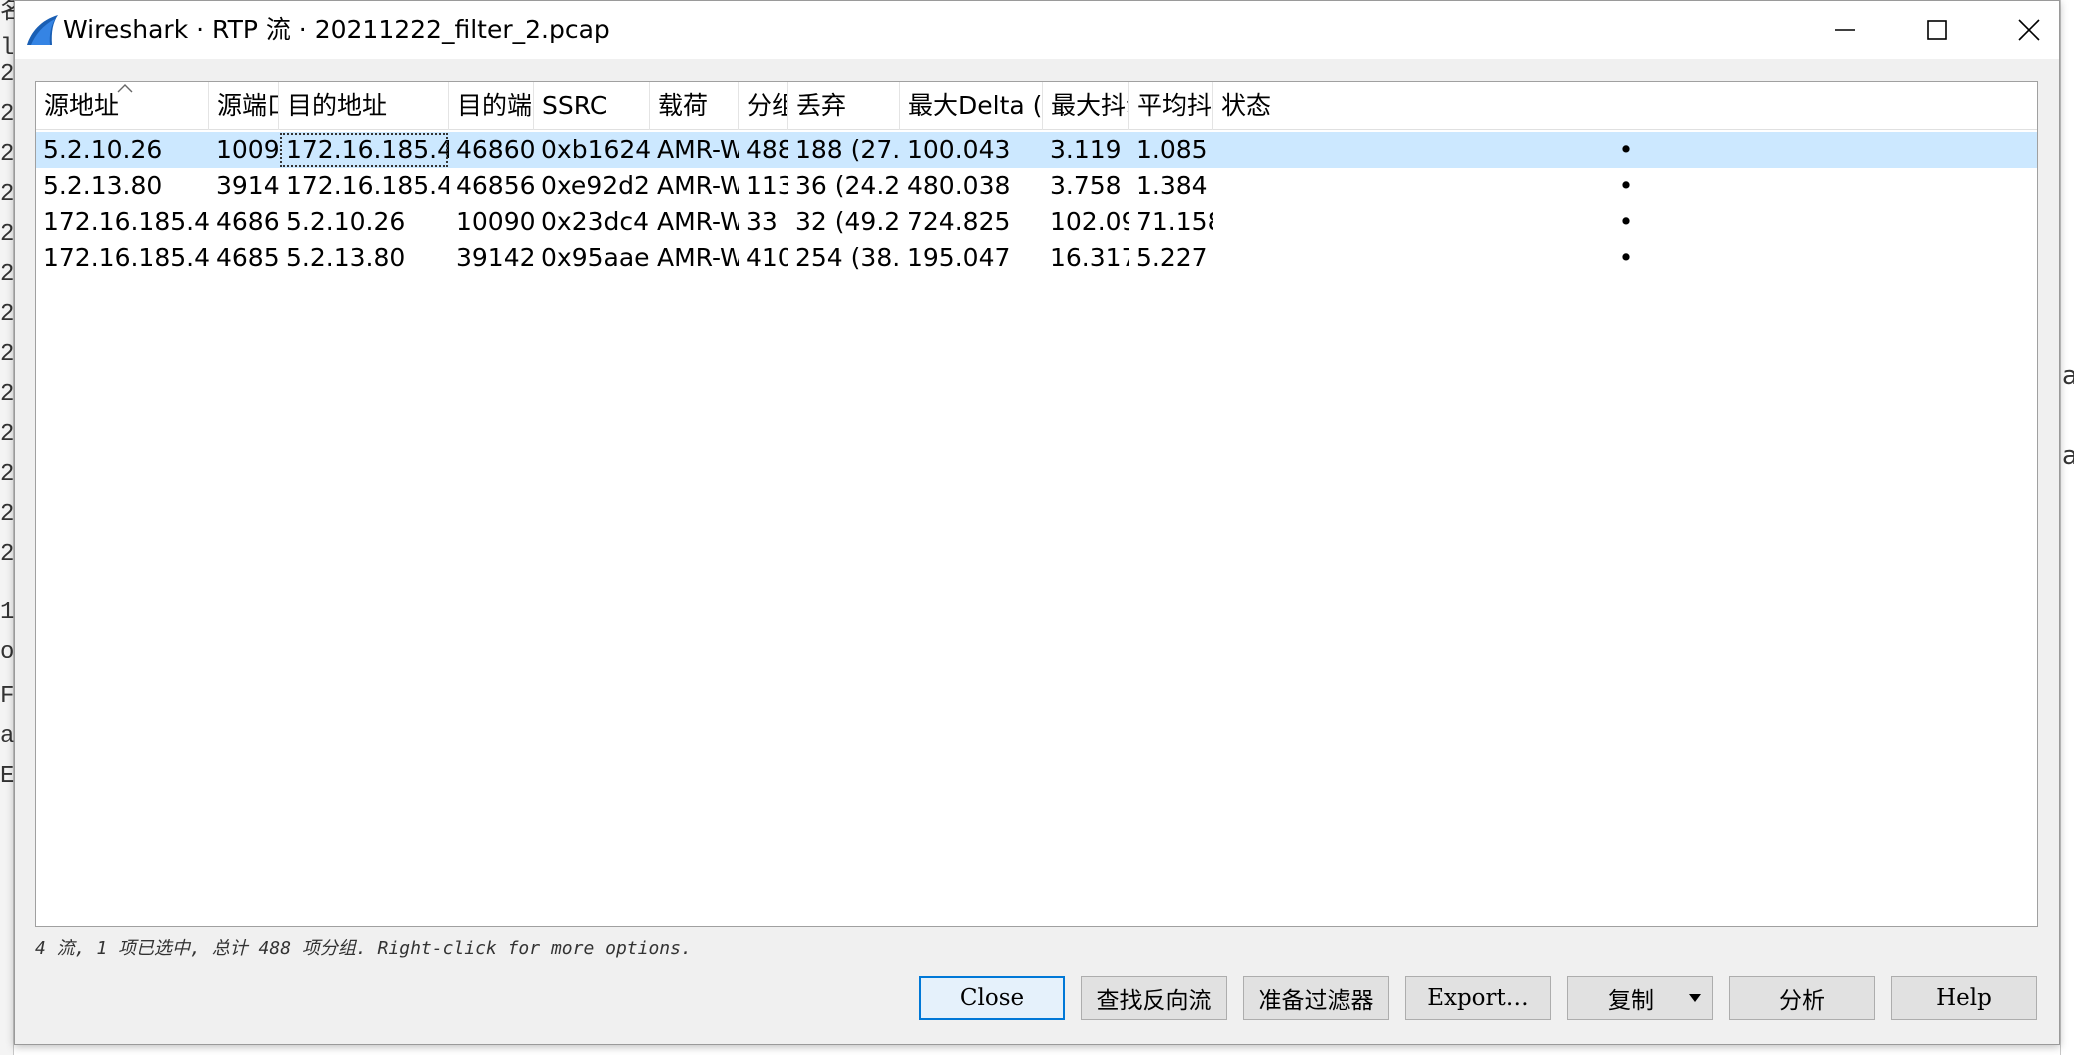 The width and height of the screenshot is (2074, 1055). Describe the element at coordinates (346, 257) in the screenshot. I see `cell-dest-address: 5.2.13.80` at that location.